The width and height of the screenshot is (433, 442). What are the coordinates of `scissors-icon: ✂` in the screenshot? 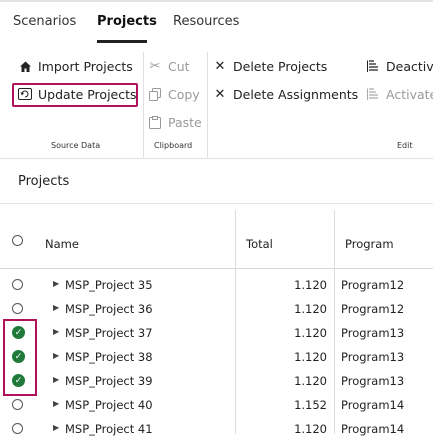 It's located at (155, 66).